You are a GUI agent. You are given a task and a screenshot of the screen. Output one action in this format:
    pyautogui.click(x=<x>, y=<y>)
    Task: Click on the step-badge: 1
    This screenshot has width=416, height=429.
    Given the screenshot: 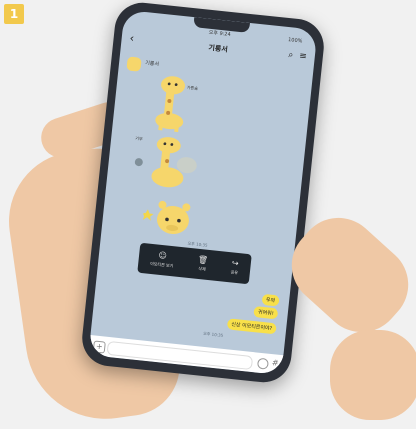 What is the action you would take?
    pyautogui.click(x=14, y=14)
    